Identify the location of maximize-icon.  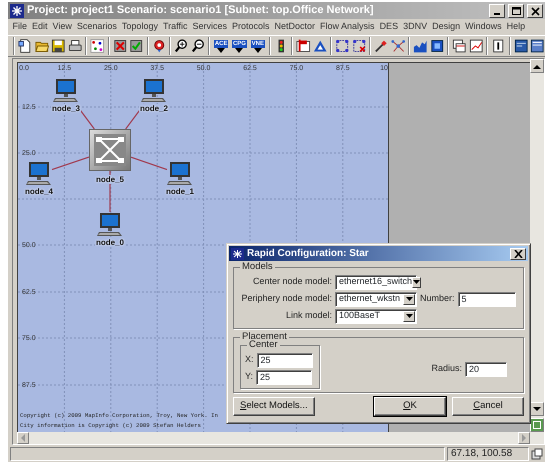
(516, 10).